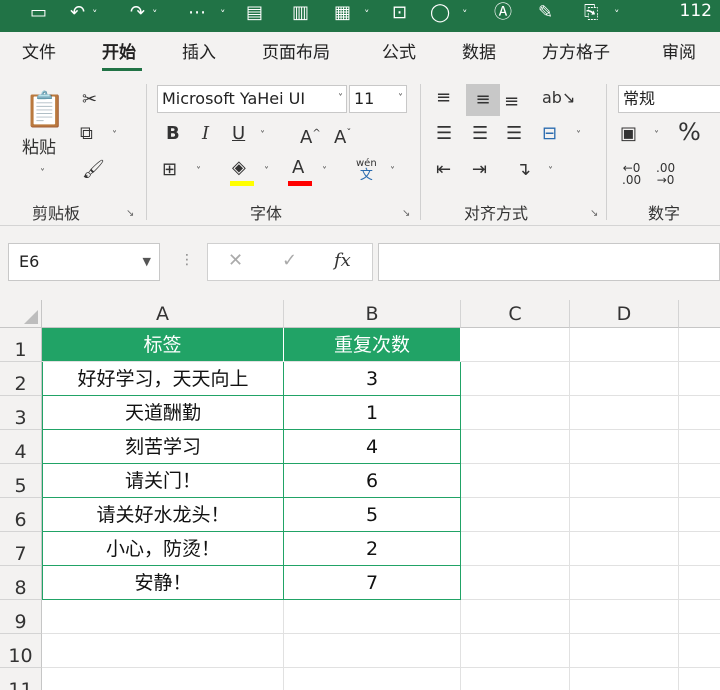 The width and height of the screenshot is (720, 690). What do you see at coordinates (399, 13) in the screenshot?
I see `select-icon: ⊡` at bounding box center [399, 13].